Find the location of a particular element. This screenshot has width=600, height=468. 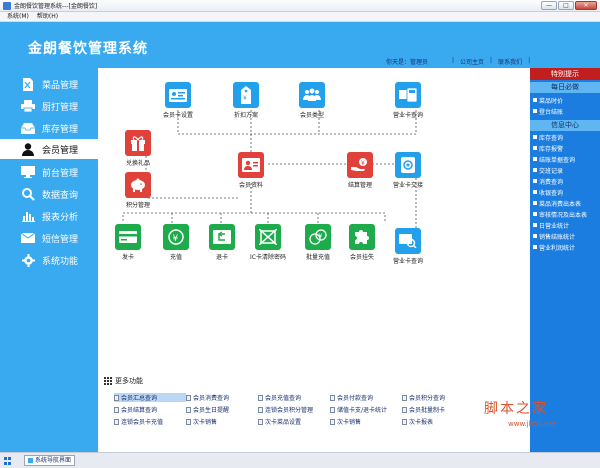

recharge-node: ¥ 充值 is located at coordinates (176, 244).